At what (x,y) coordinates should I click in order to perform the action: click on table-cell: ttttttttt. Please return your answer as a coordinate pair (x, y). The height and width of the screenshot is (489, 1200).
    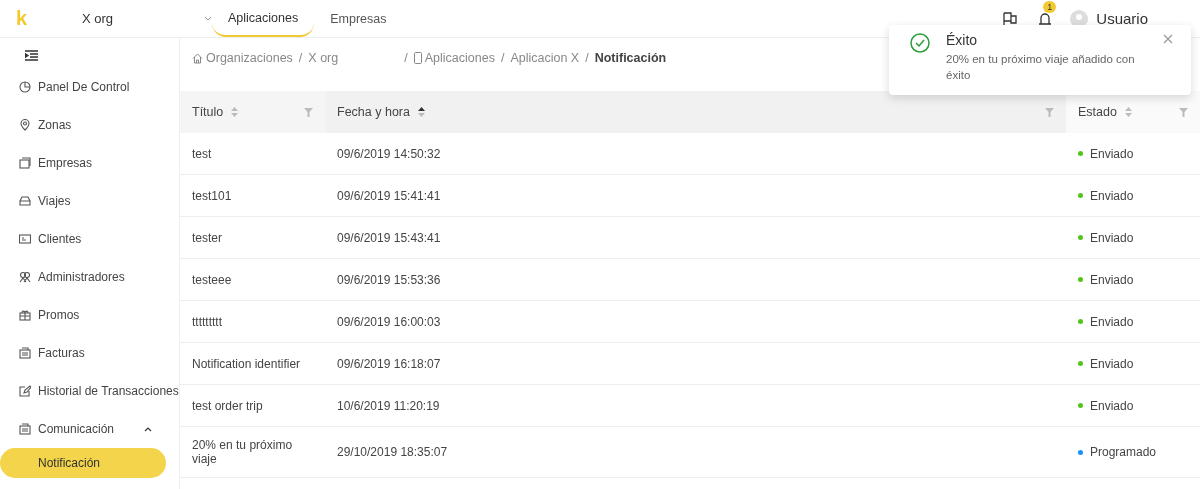
    Looking at the image, I should click on (252, 321).